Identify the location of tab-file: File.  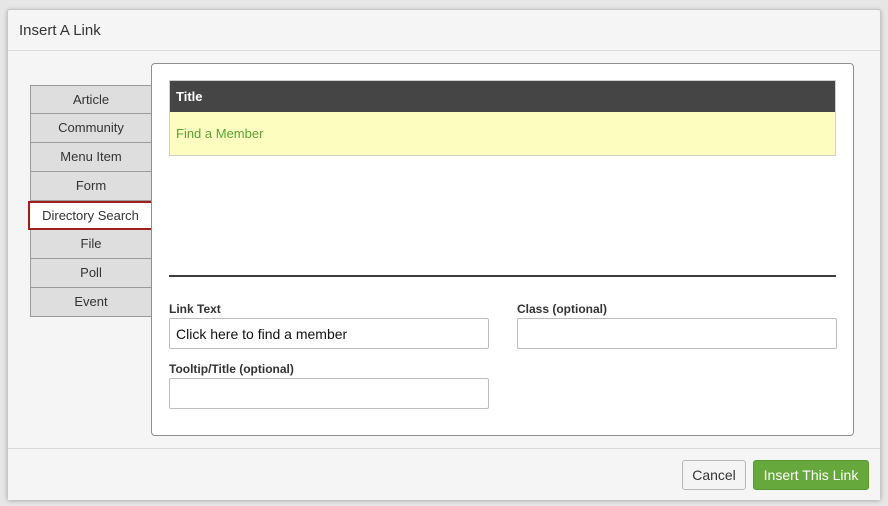
(91, 244).